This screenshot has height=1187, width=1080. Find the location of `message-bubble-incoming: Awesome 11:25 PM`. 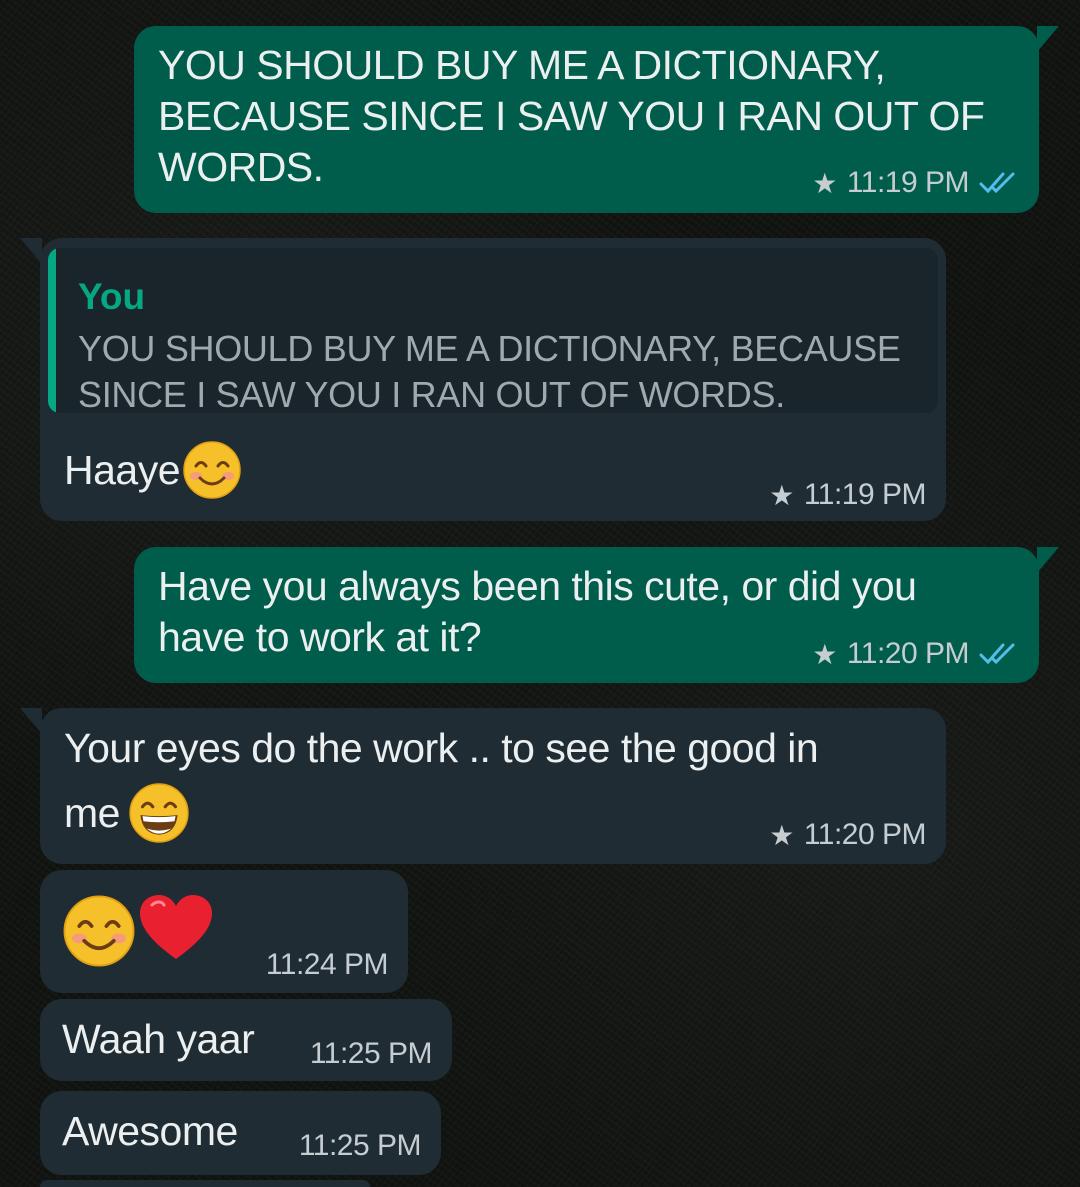

message-bubble-incoming: Awesome 11:25 PM is located at coordinates (240, 1133).